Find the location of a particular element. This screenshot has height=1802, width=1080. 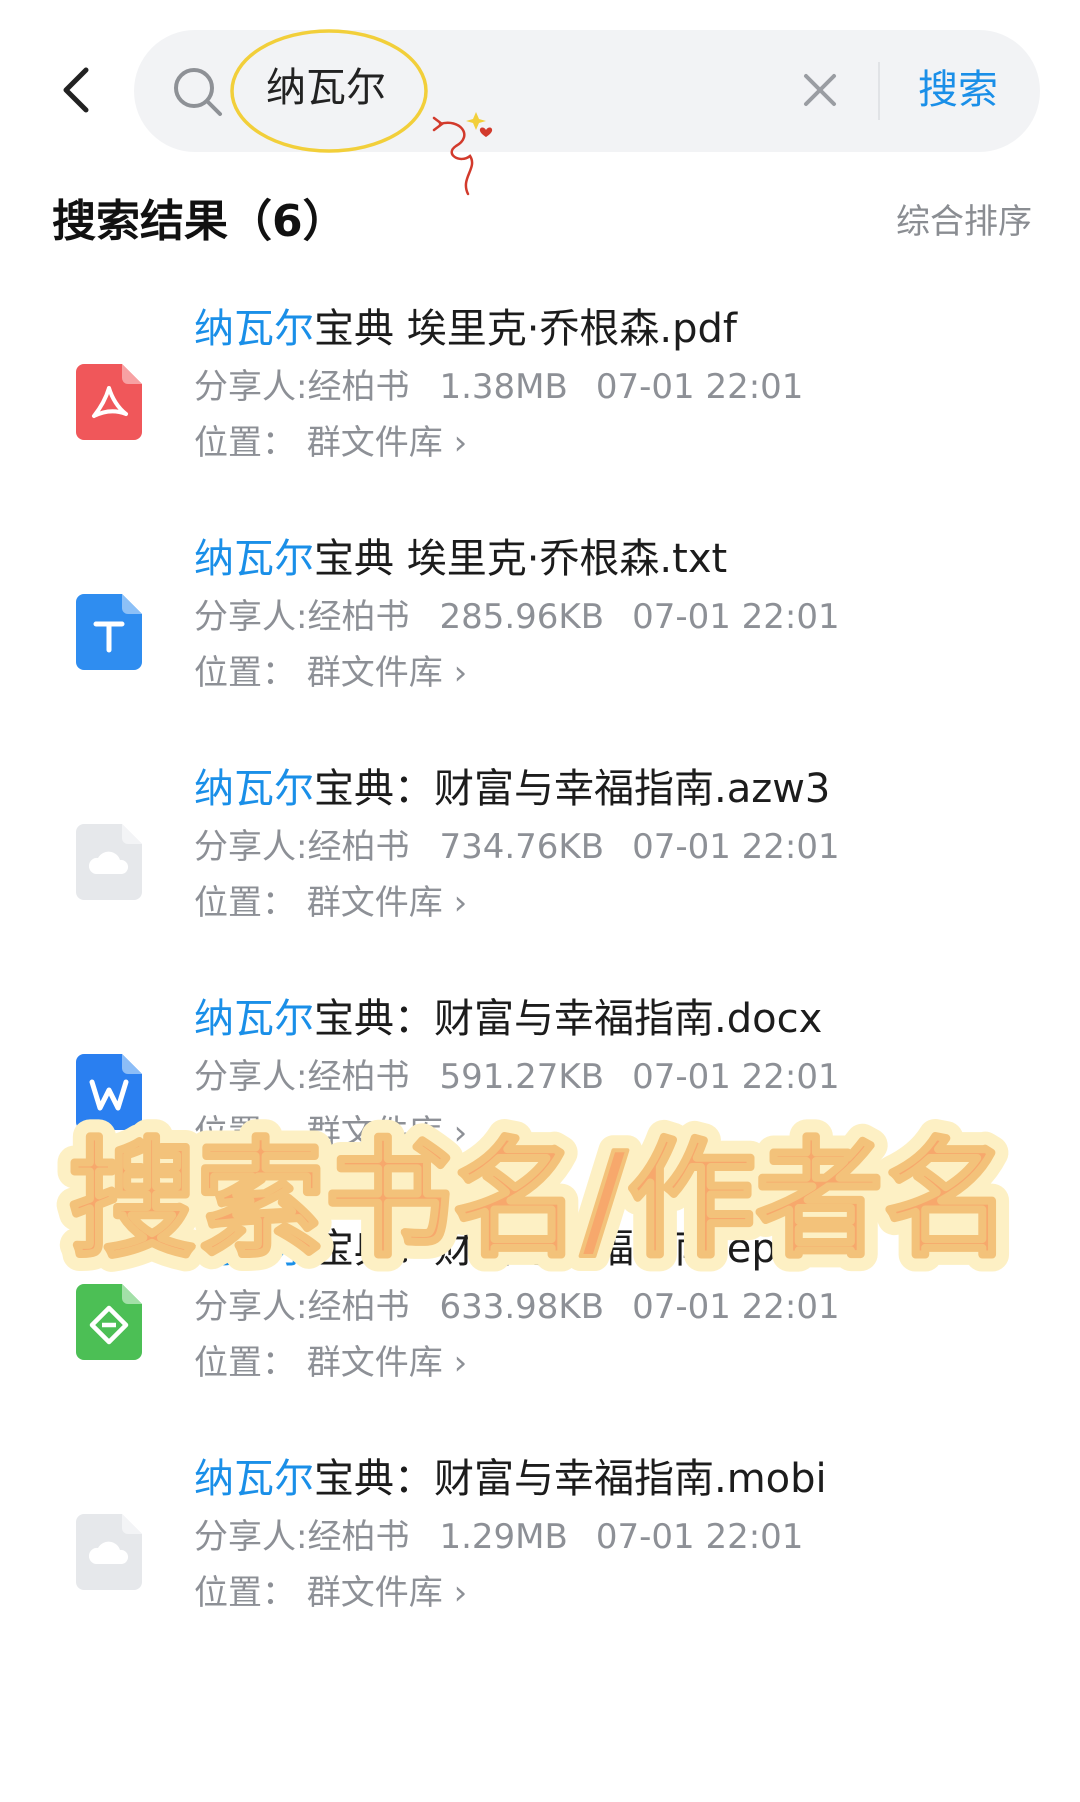

file-name-rest: 宝典 埃里克·乔根森.pdf is located at coordinates (526, 329).